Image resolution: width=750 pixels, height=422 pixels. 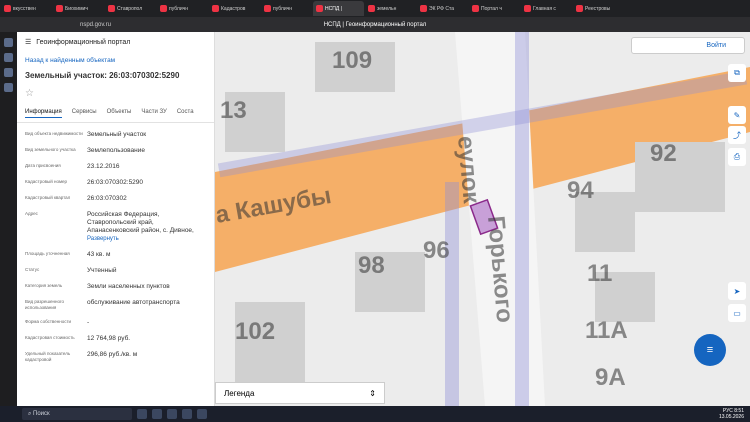 What do you see at coordinates (44, 285) in the screenshot?
I see `attribute-key: Категория земель` at bounding box center [44, 285].